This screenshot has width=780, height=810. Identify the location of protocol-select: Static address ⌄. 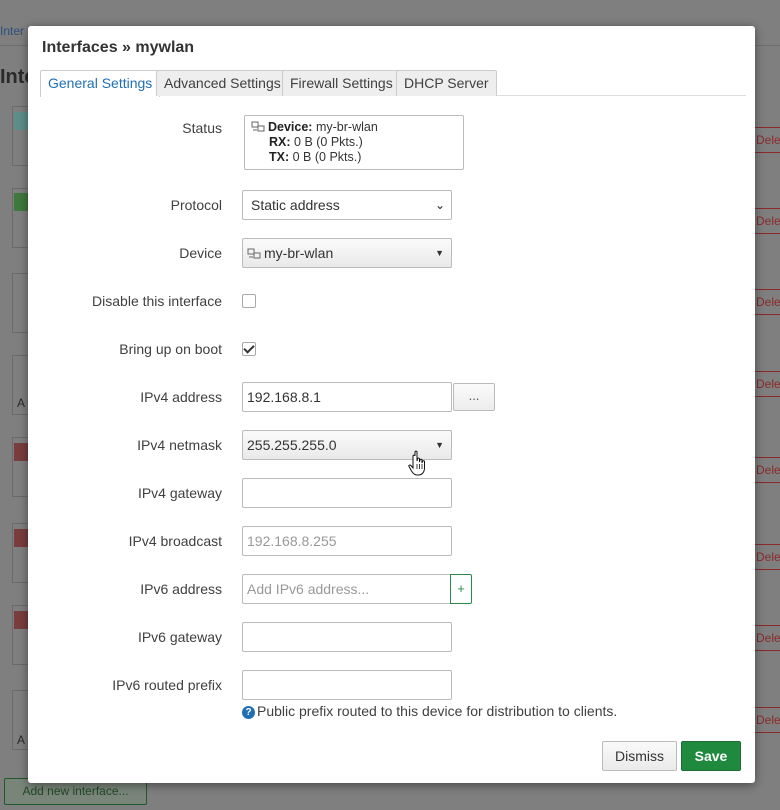
(347, 205).